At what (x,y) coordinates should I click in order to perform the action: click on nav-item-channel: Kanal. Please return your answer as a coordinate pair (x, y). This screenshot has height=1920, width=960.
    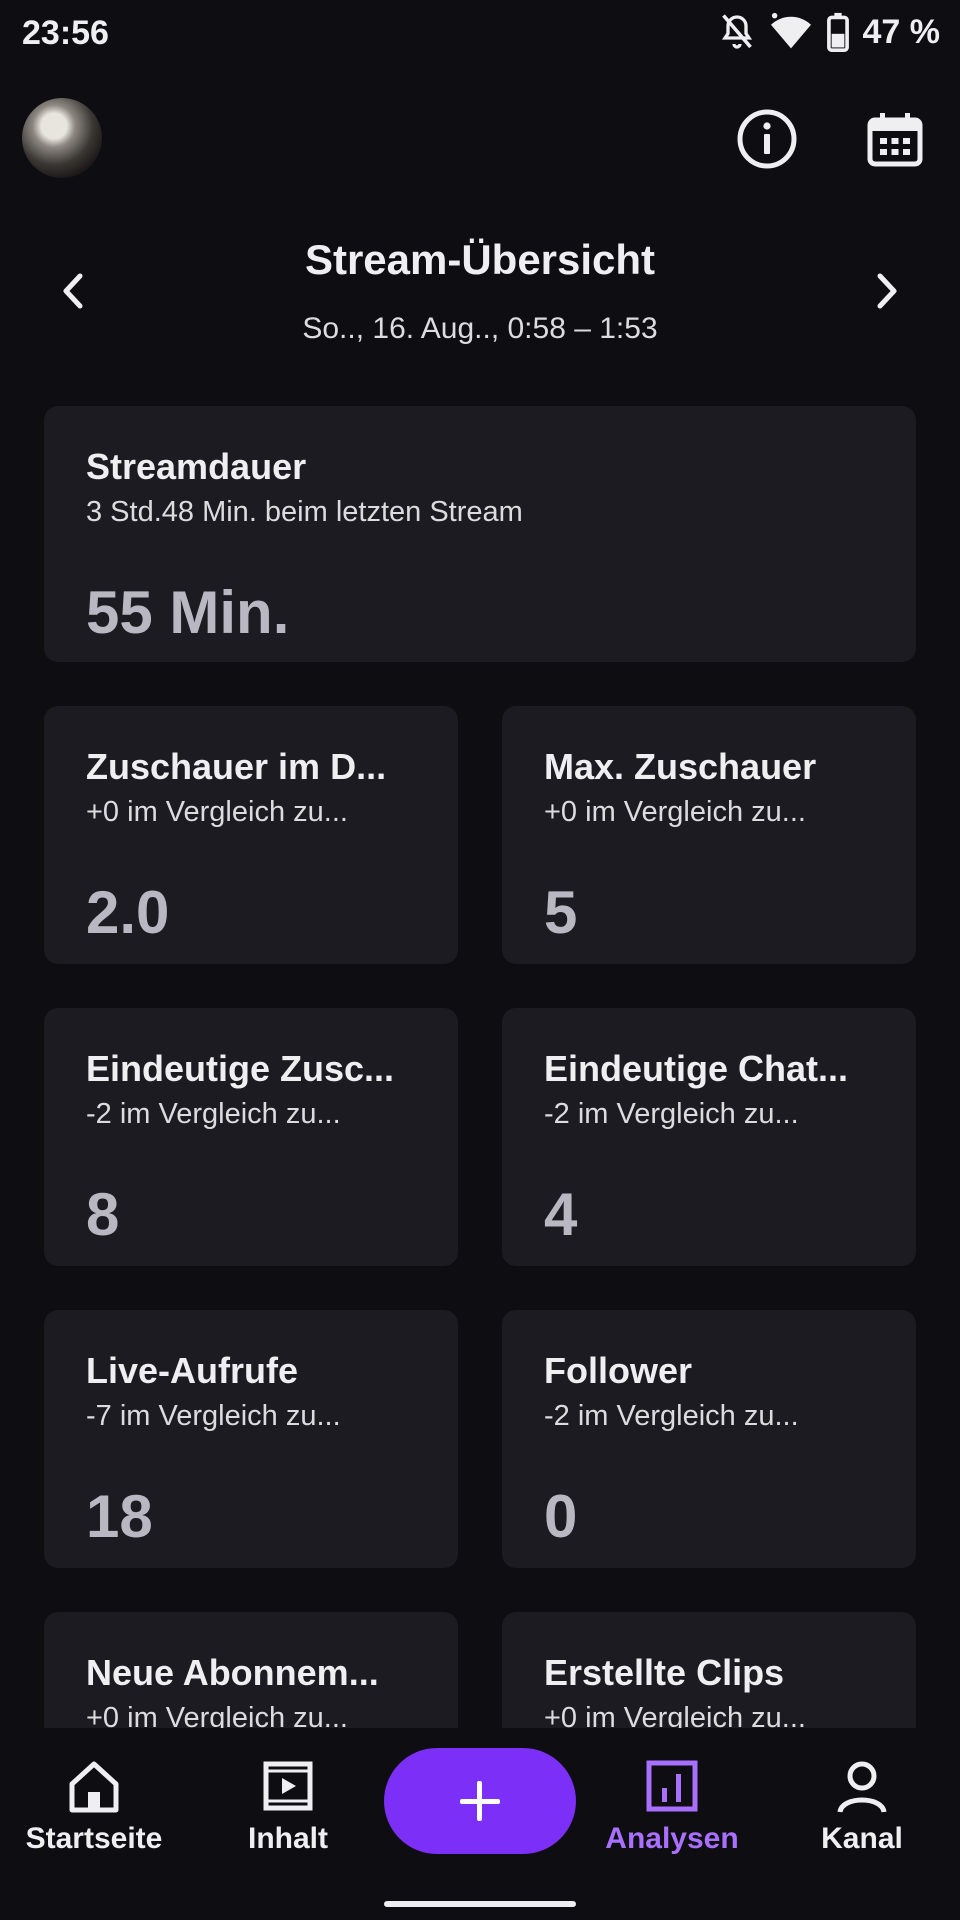
    Looking at the image, I should click on (862, 1821).